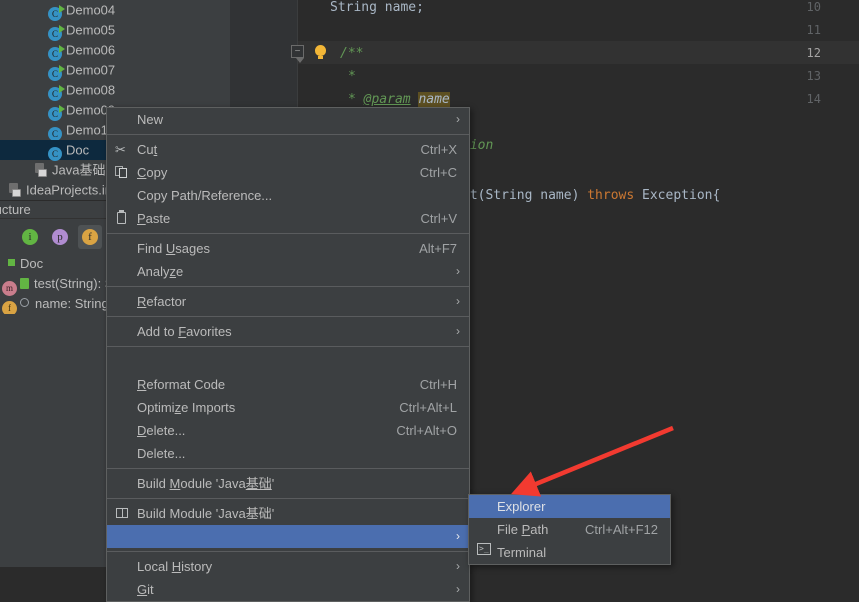 The image size is (859, 602). What do you see at coordinates (813, 76) in the screenshot?
I see `line-number: 13` at bounding box center [813, 76].